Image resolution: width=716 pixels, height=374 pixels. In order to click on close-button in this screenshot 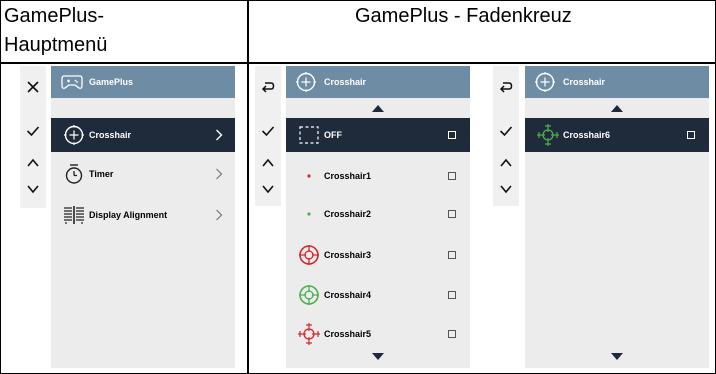, I will do `click(33, 87)`.